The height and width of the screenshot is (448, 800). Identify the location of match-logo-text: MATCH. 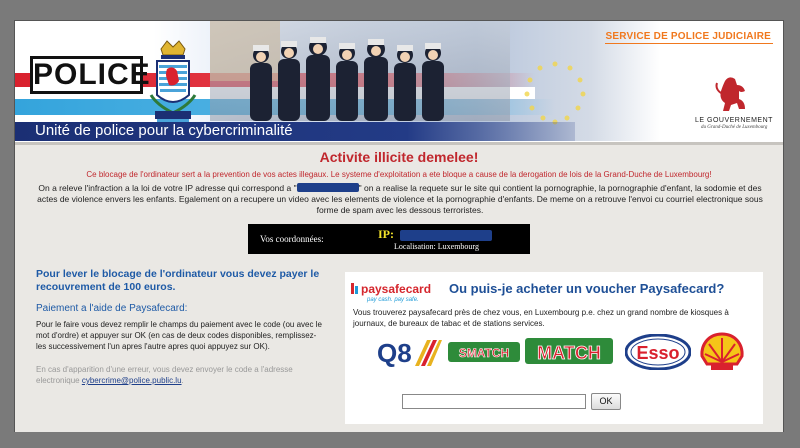
(569, 353).